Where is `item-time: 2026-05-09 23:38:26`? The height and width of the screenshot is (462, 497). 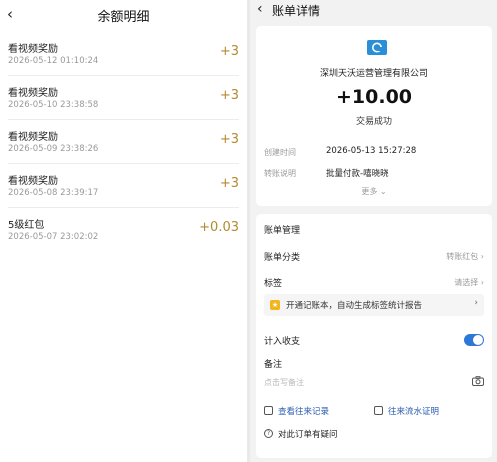
item-time: 2026-05-09 23:38:26 is located at coordinates (53, 149).